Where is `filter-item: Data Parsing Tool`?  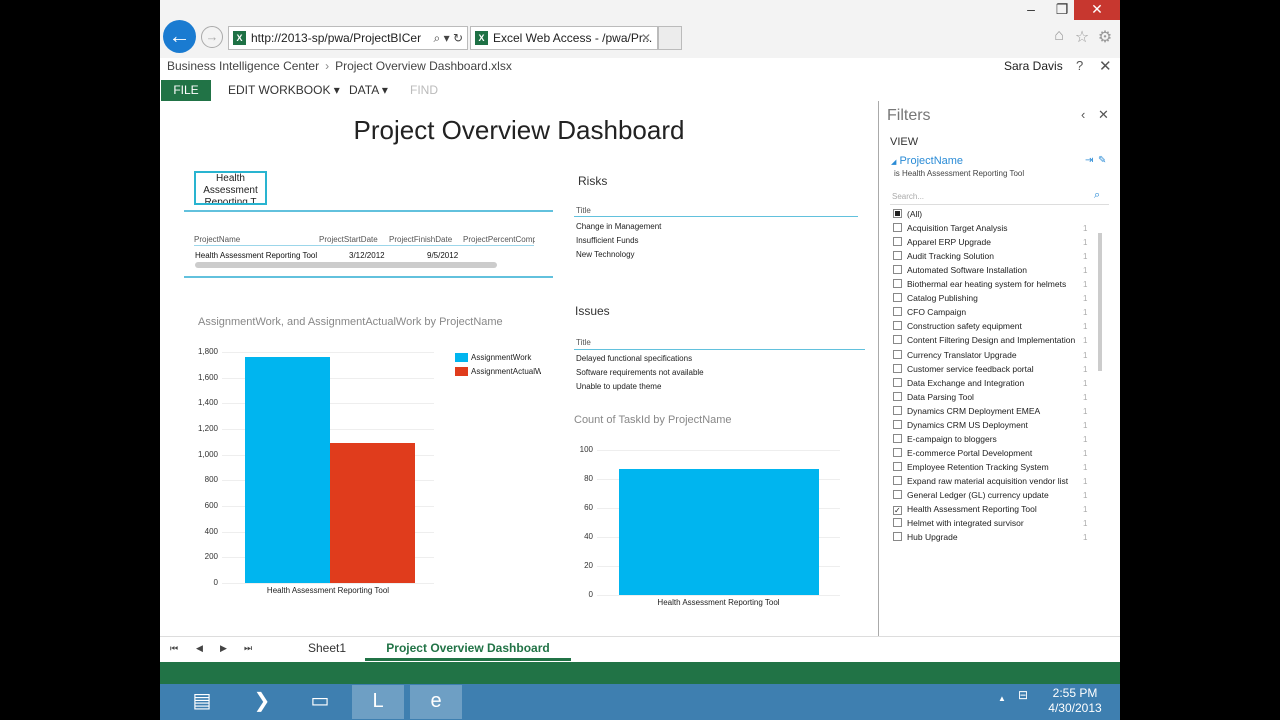
filter-item: Data Parsing Tool is located at coordinates (933, 398).